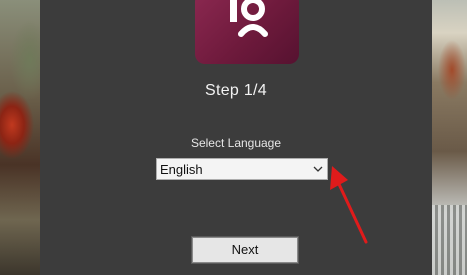 The width and height of the screenshot is (467, 275). What do you see at coordinates (181, 169) in the screenshot?
I see `language-selected-value: English` at bounding box center [181, 169].